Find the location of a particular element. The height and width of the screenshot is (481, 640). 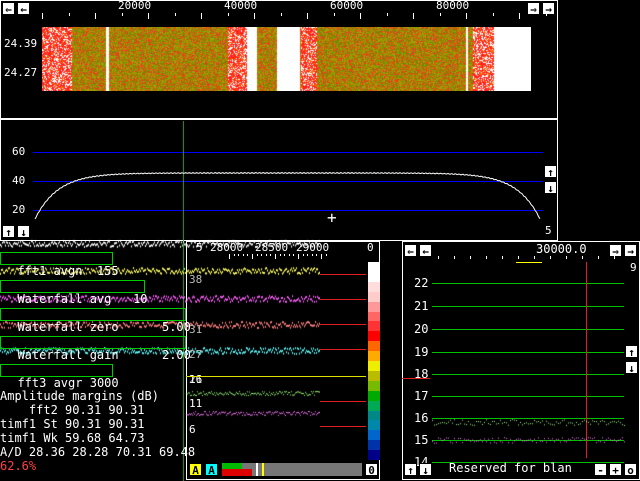

param-waterfall-zero: Waterfall zero 5.00 is located at coordinates (95, 320).